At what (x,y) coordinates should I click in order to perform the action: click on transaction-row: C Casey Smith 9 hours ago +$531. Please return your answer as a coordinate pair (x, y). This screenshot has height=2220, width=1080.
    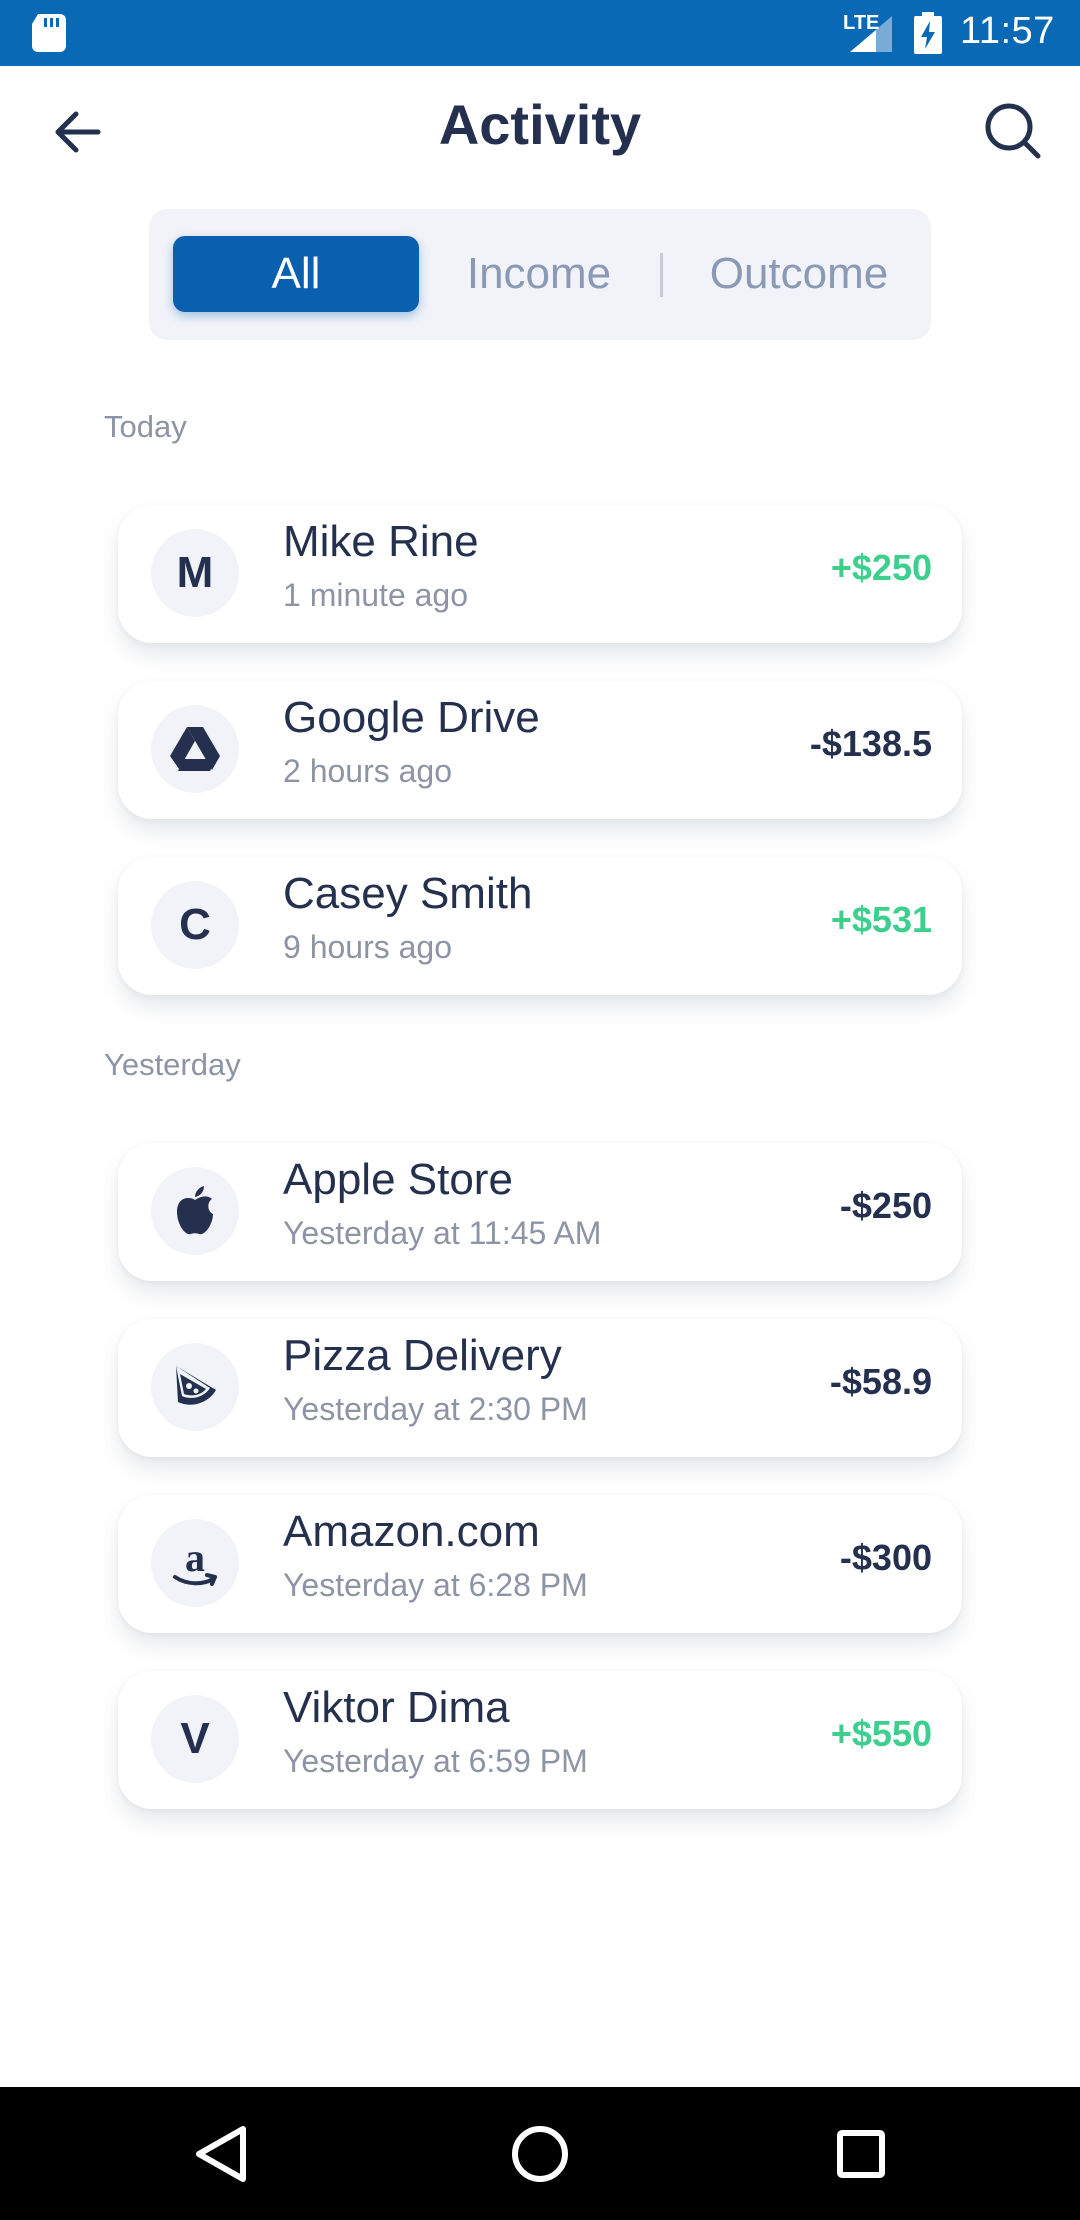
    Looking at the image, I should click on (540, 926).